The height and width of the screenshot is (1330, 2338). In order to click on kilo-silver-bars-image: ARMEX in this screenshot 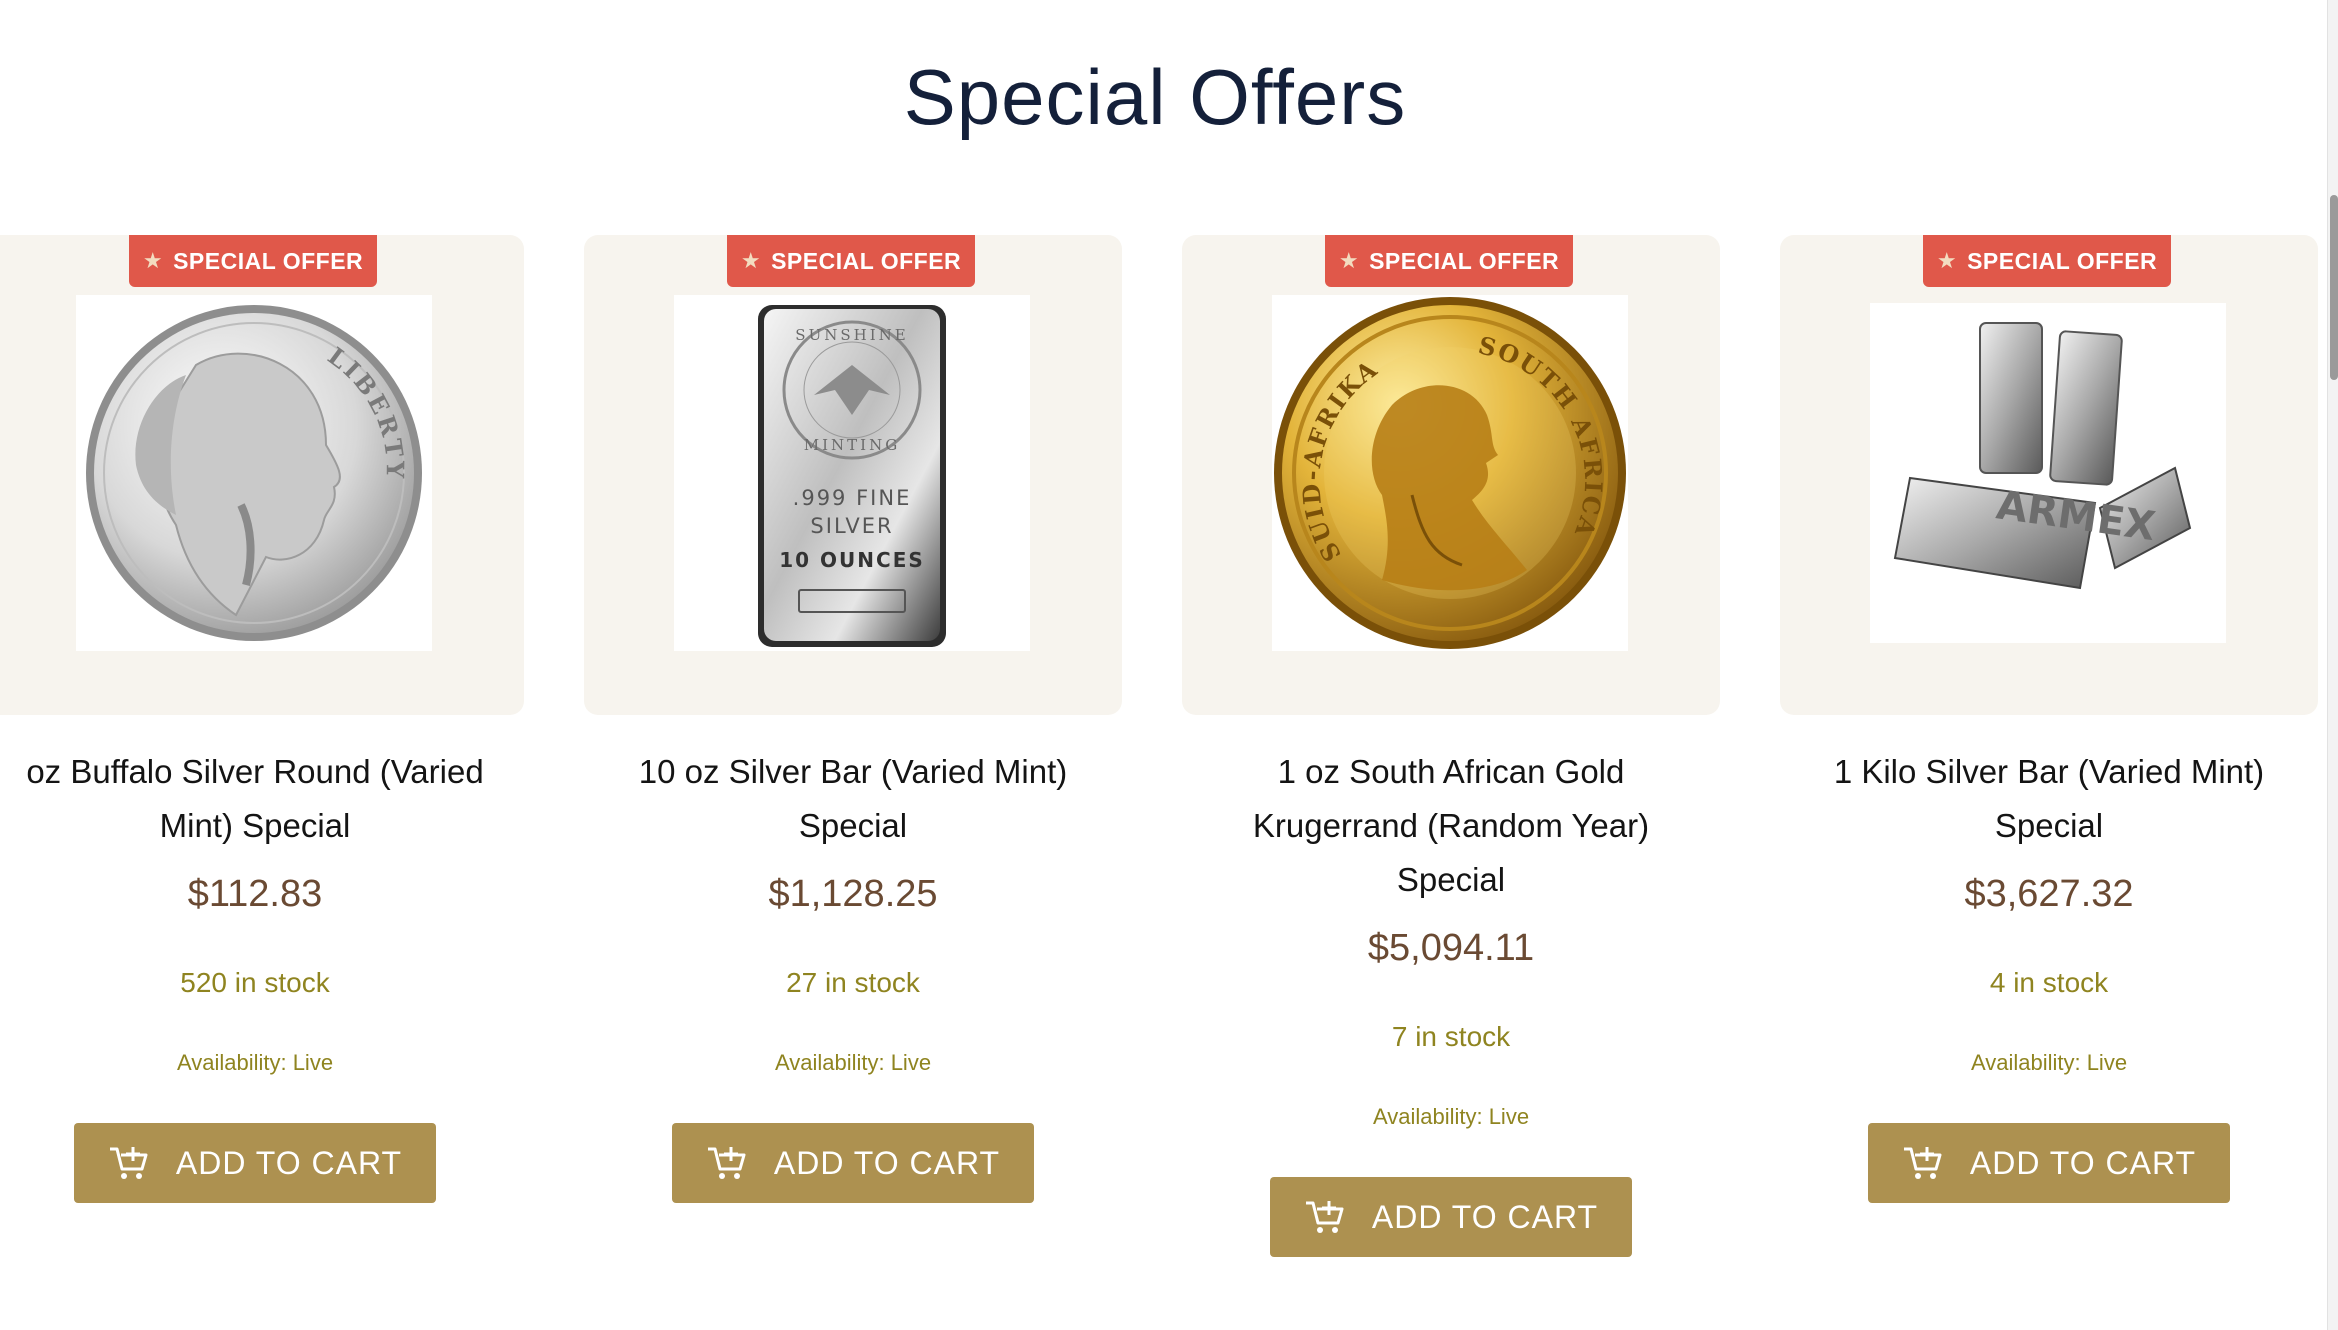, I will do `click(2048, 473)`.